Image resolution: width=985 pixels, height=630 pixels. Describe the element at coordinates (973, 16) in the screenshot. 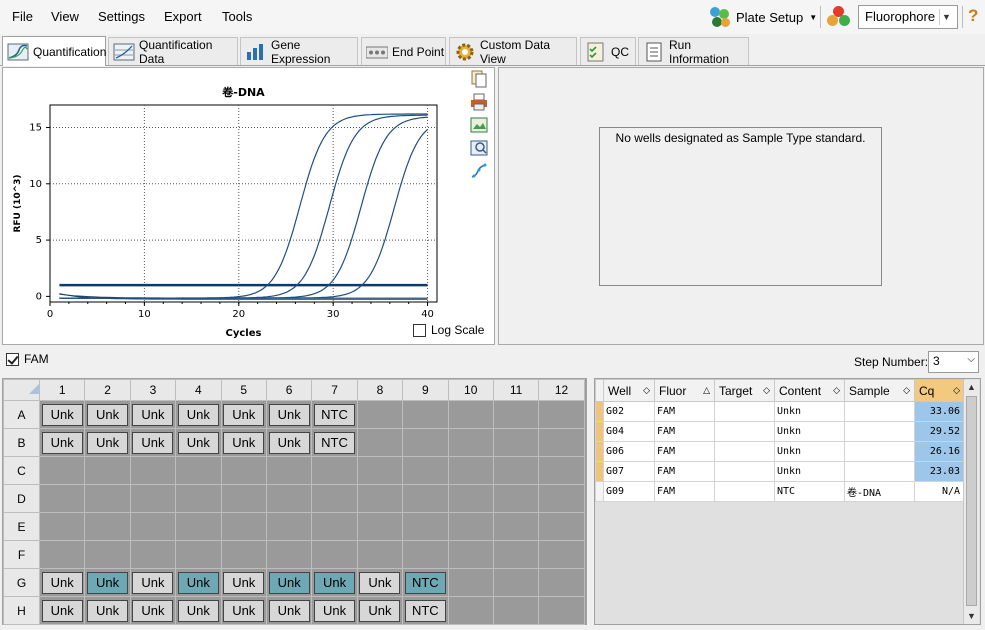

I see `help-icon: ?` at that location.